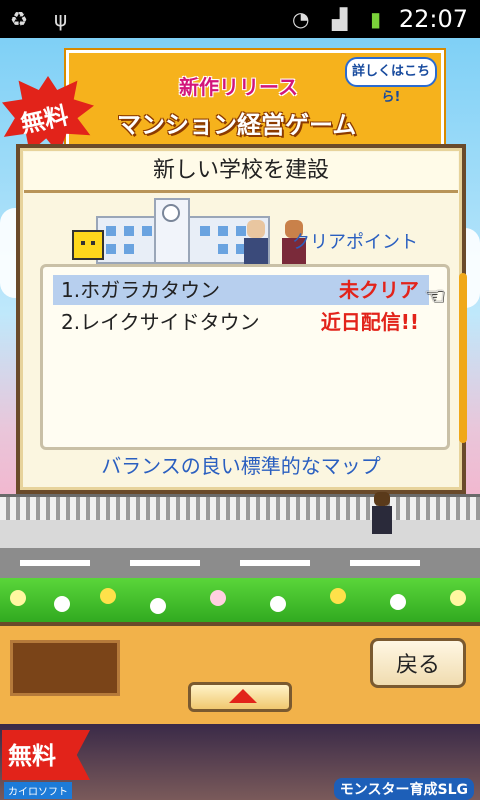 The image size is (480, 800). What do you see at coordinates (175, 231) in the screenshot?
I see `school-building-icon` at bounding box center [175, 231].